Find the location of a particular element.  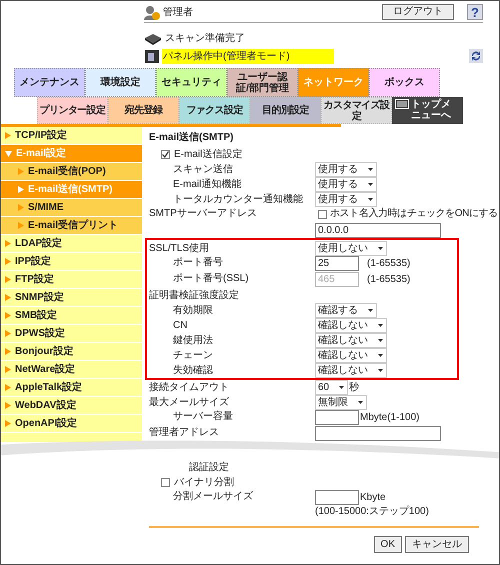

field-label: 最大メールサイズ is located at coordinates (189, 402).